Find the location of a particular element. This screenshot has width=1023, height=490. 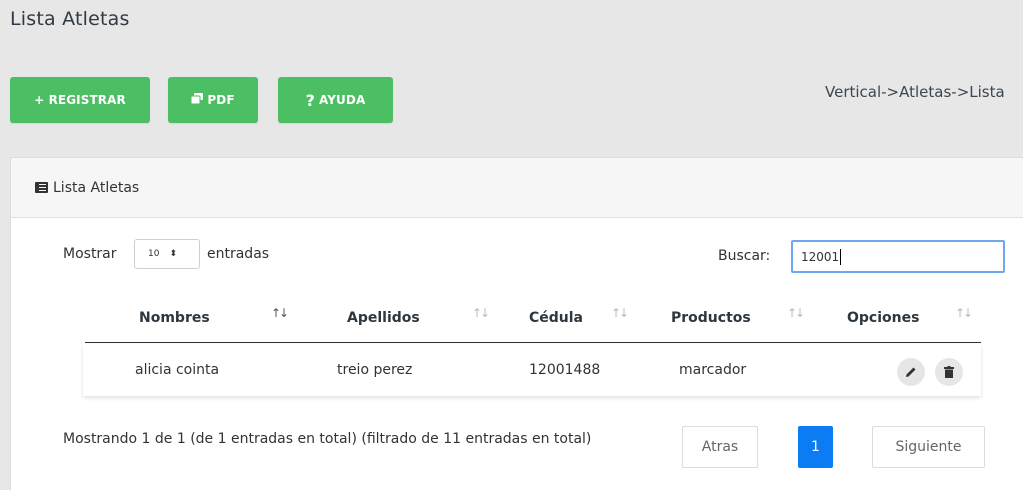

breadcrumb: Vertical->Atletas->Lista is located at coordinates (915, 92).